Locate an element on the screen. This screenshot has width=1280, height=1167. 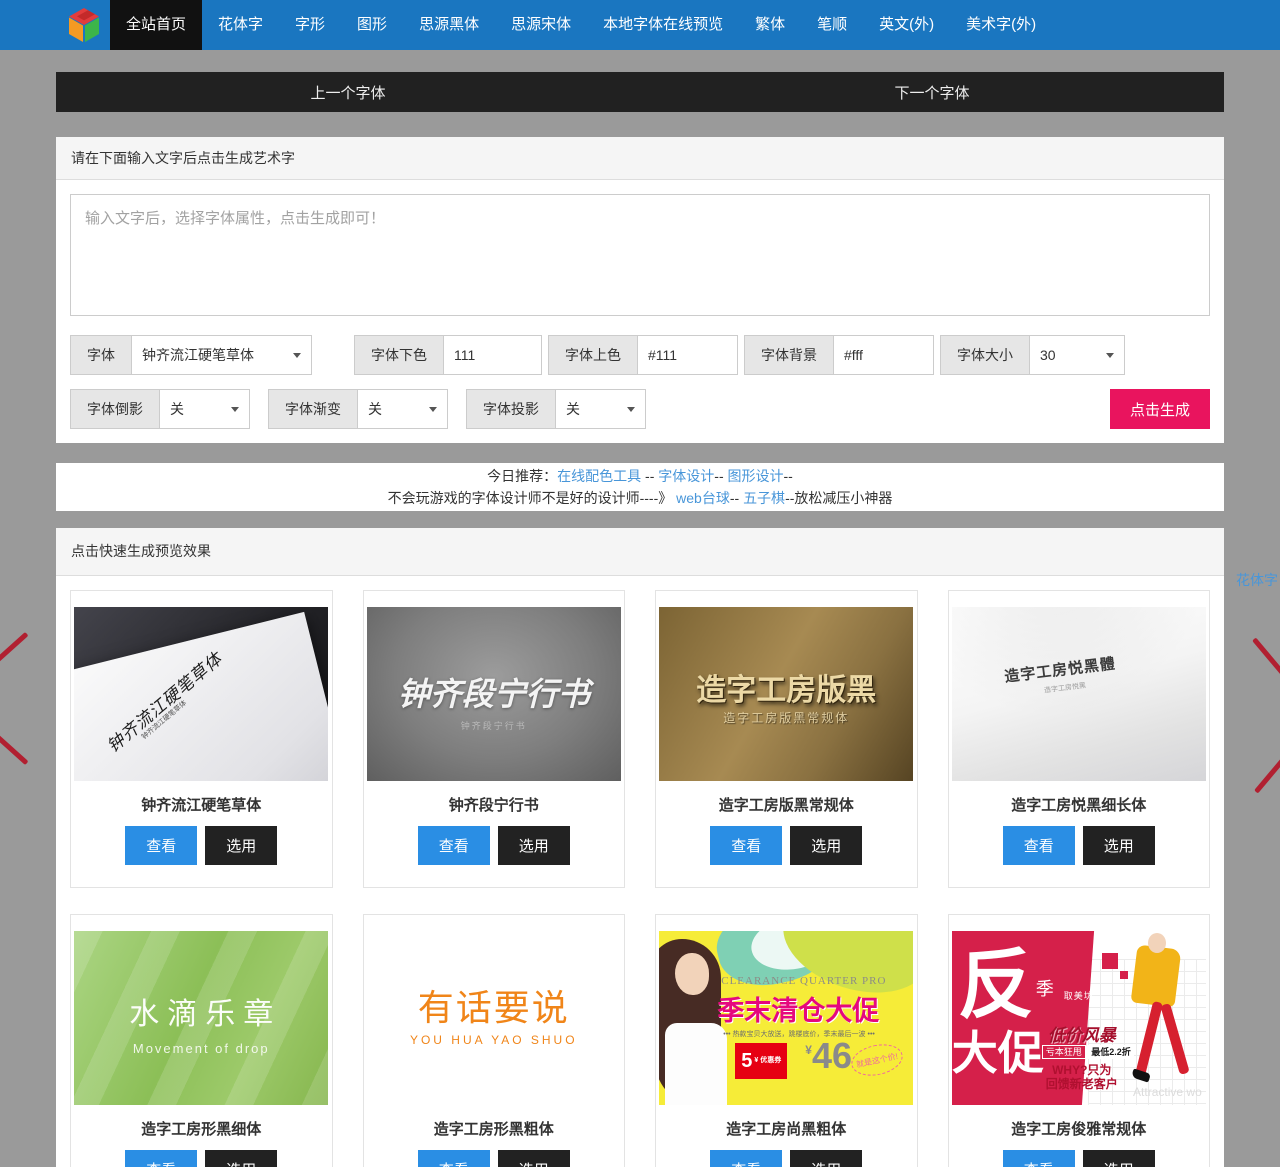
shadow-select: 关 is located at coordinates (601, 409).